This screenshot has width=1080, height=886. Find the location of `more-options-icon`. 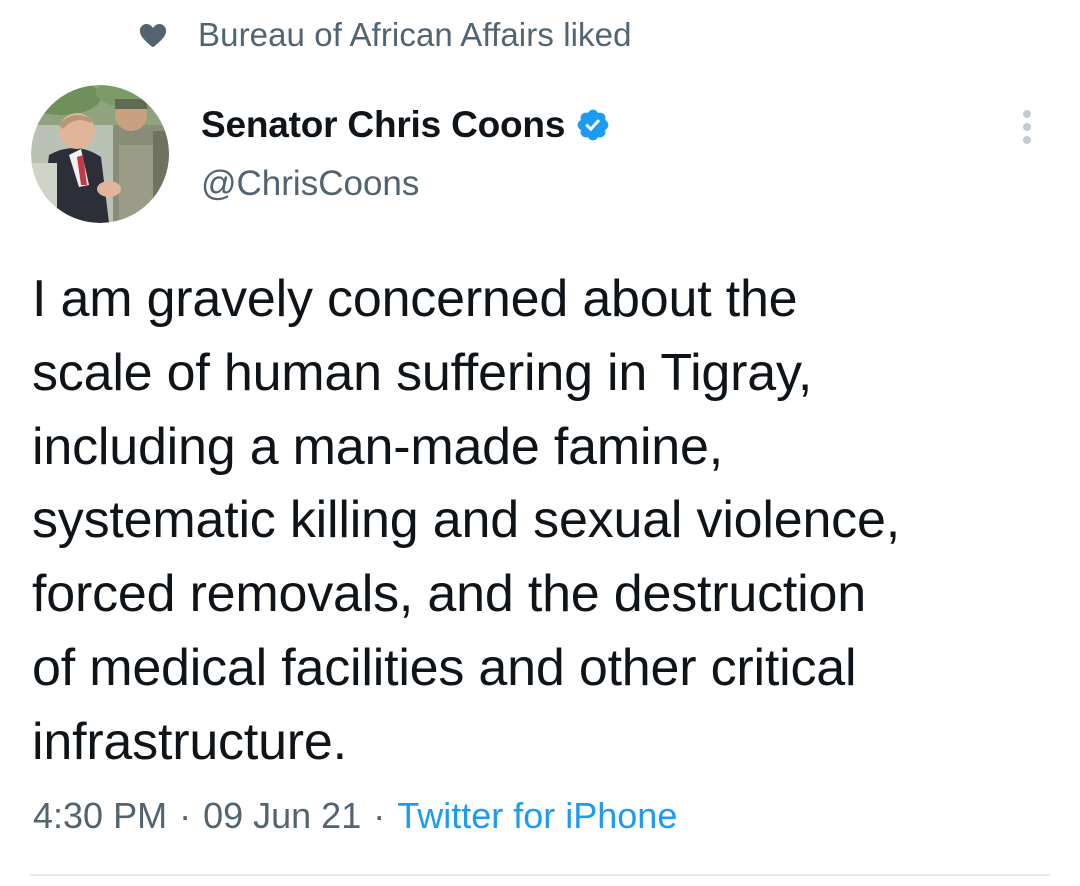

more-options-icon is located at coordinates (1027, 128).